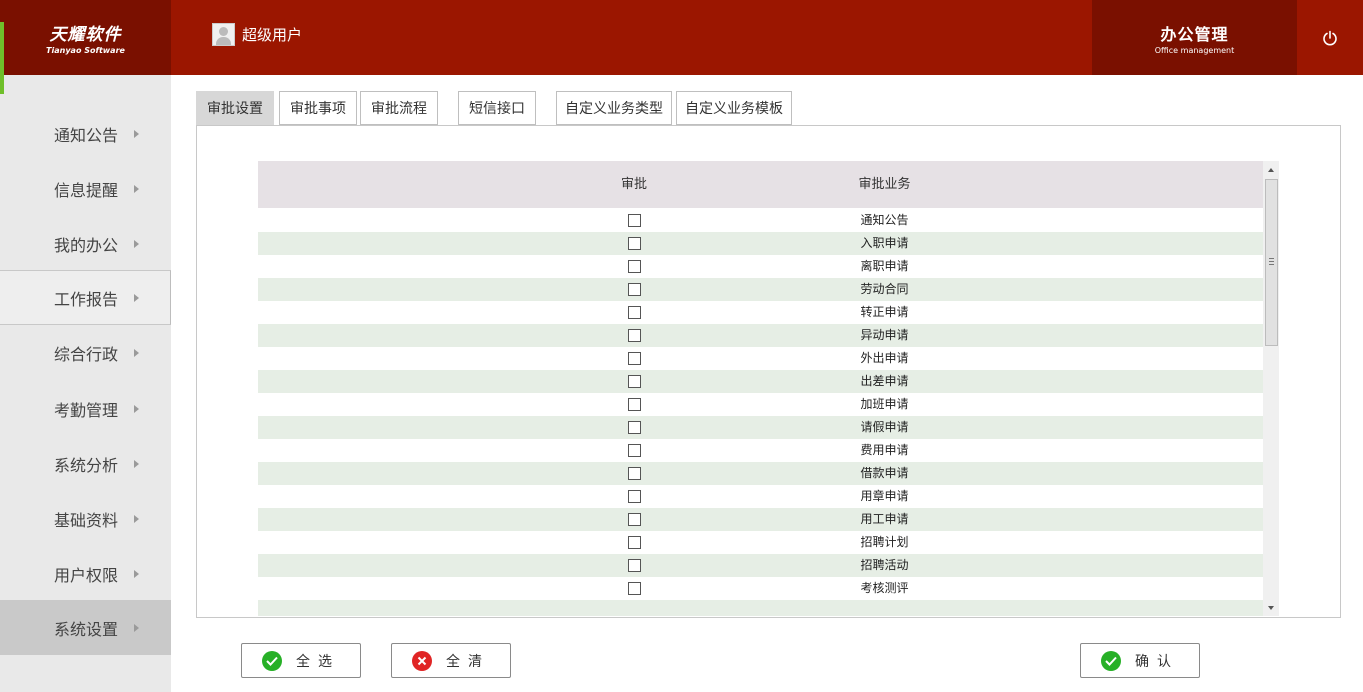 The image size is (1363, 692). Describe the element at coordinates (884, 184) in the screenshot. I see `column-header-business: 审批业务` at that location.